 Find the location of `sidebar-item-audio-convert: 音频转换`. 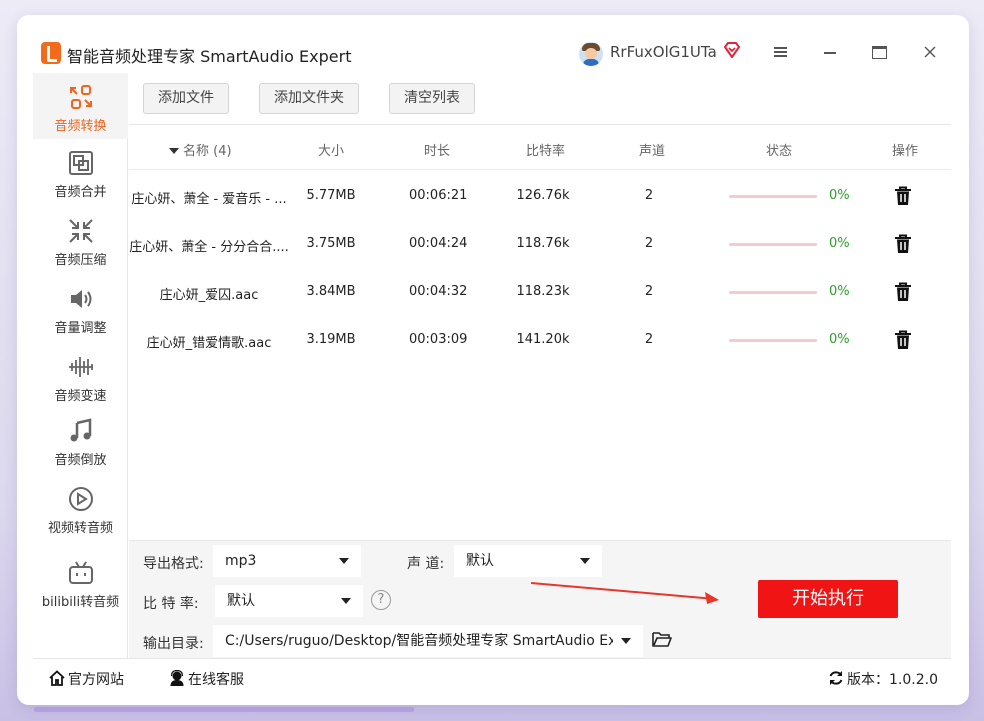

sidebar-item-audio-convert: 音频转换 is located at coordinates (80, 106).